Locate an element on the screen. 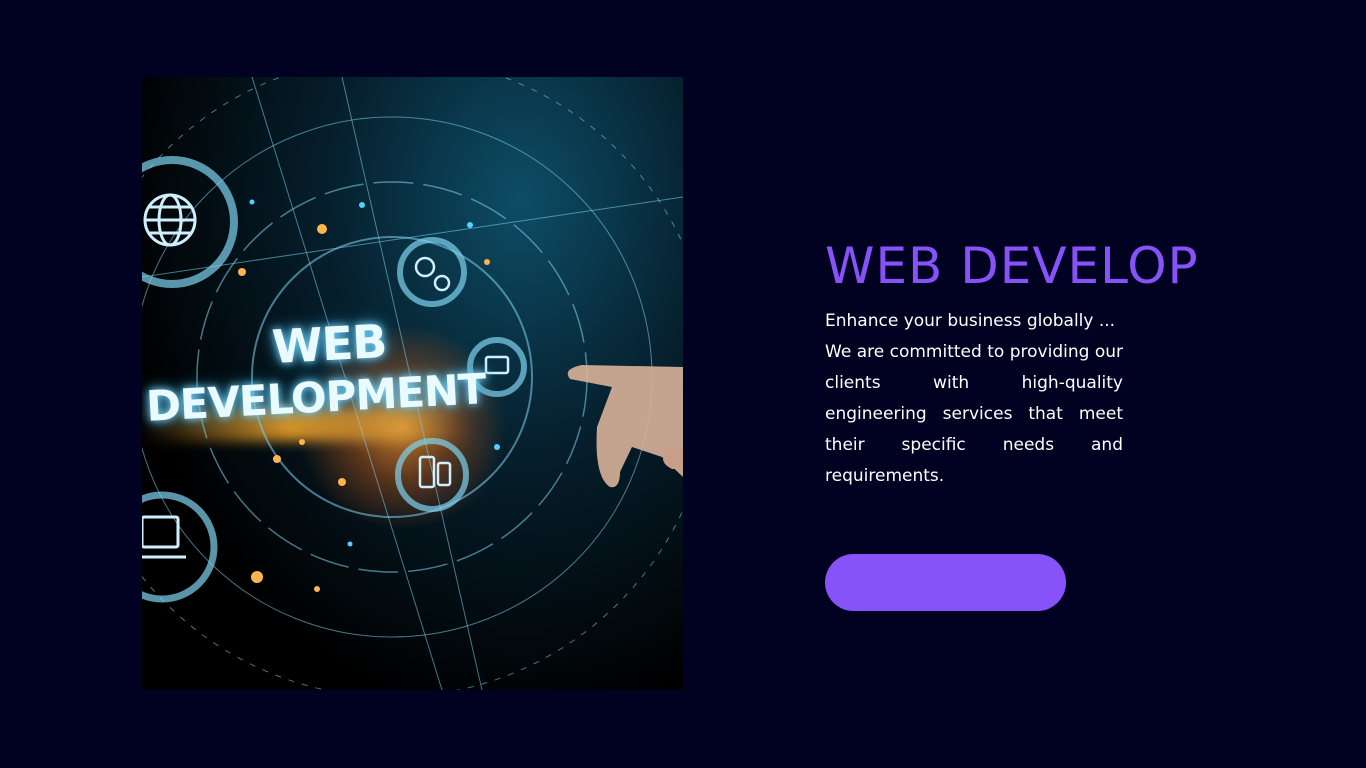 Image resolution: width=1366 pixels, height=768 pixels. gears-icon is located at coordinates (432, 272).